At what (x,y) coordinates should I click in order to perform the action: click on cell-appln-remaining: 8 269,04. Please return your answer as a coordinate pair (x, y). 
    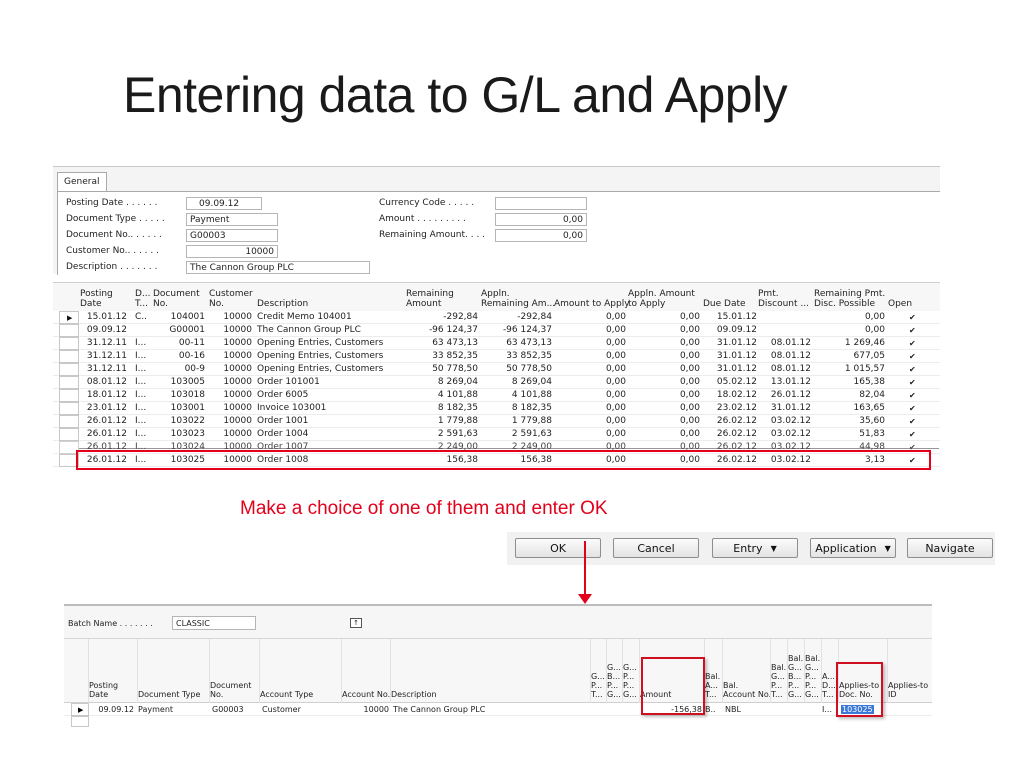
    Looking at the image, I should click on (531, 382).